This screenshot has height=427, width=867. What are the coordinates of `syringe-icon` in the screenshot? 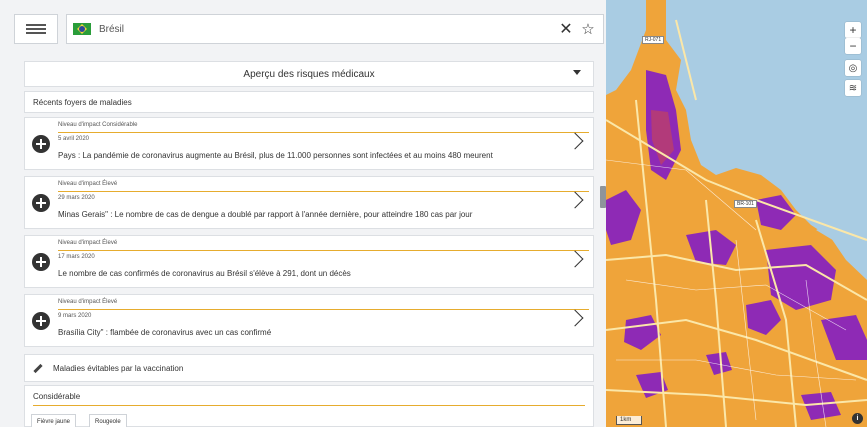 It's located at (38, 368).